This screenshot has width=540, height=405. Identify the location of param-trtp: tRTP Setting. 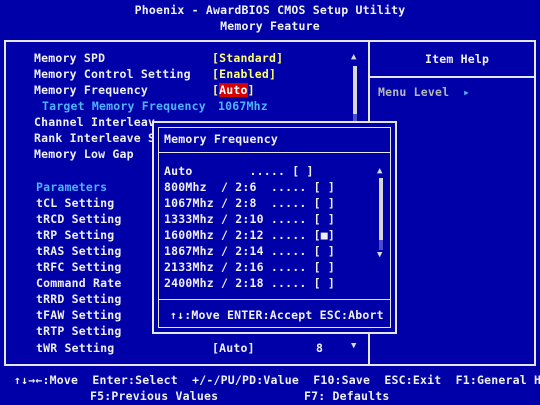
(78, 331).